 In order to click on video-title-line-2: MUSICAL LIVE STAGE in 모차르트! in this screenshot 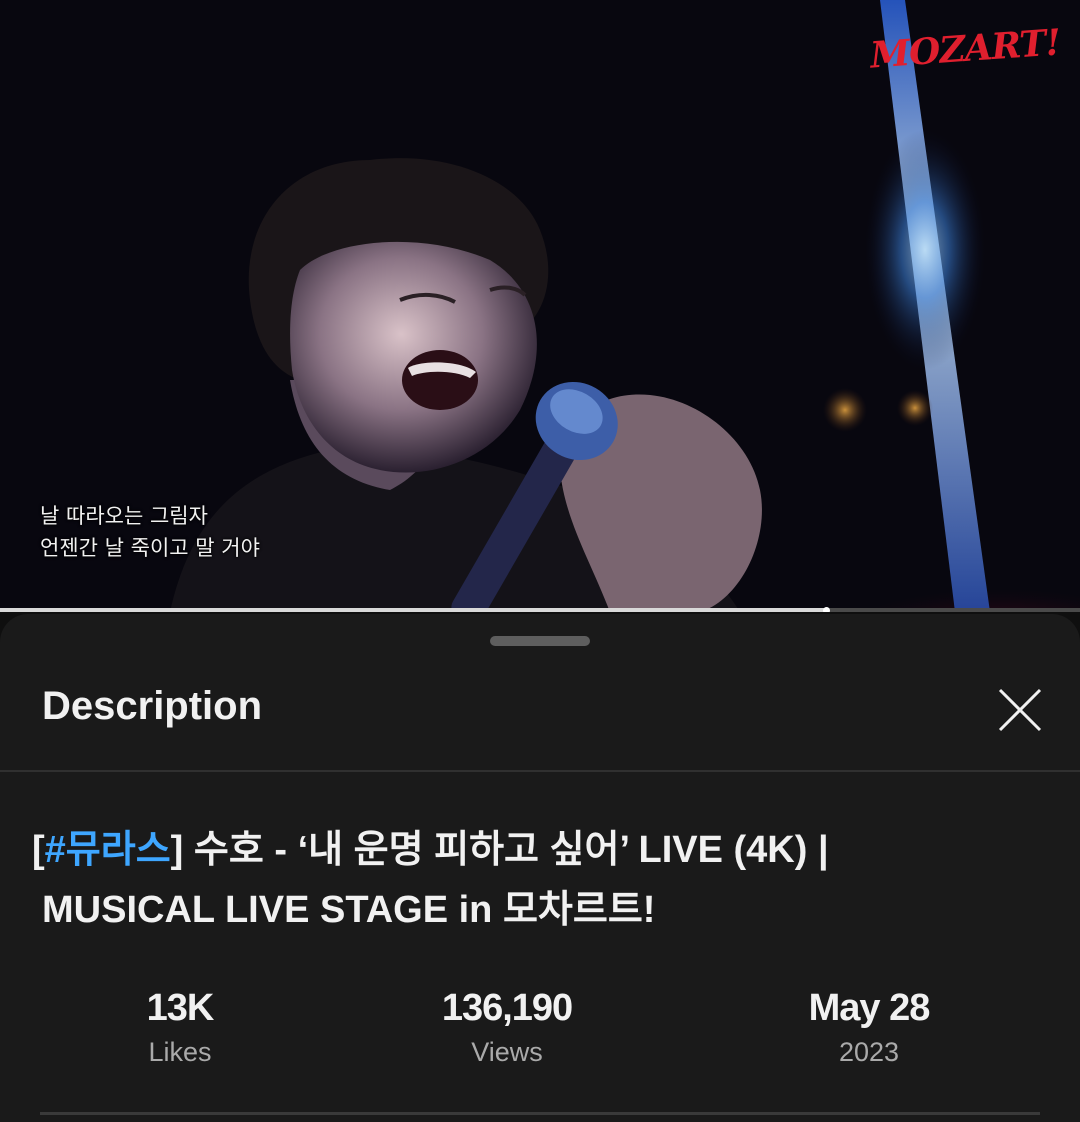, I will do `click(349, 910)`.